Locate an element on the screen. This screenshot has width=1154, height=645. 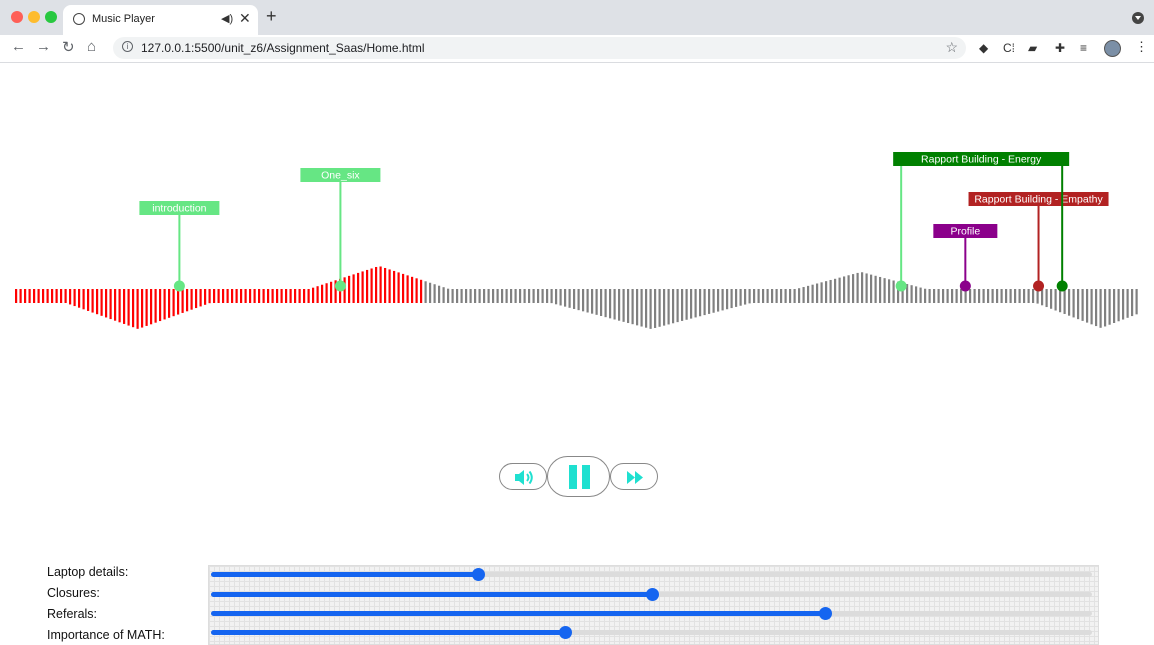
window-maximize-button is located at coordinates (51, 17).